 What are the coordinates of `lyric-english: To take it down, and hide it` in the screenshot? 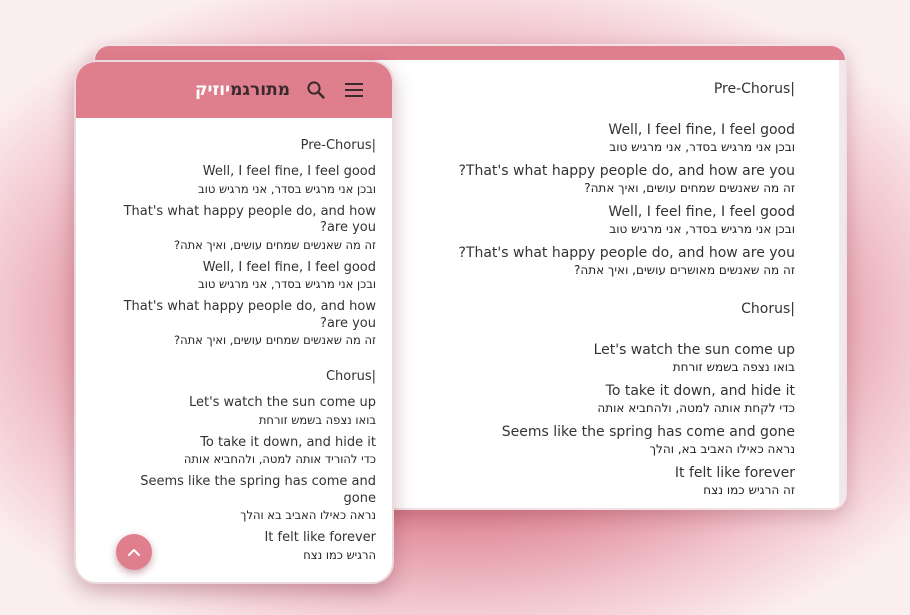 It's located at (288, 442).